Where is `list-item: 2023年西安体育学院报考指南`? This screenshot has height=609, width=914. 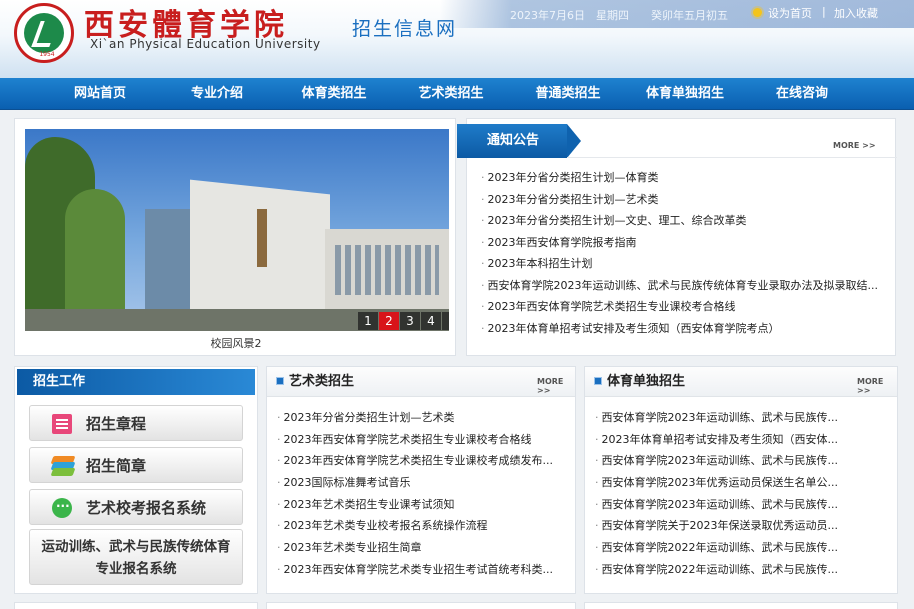 list-item: 2023年西安体育学院报考指南 is located at coordinates (686, 243).